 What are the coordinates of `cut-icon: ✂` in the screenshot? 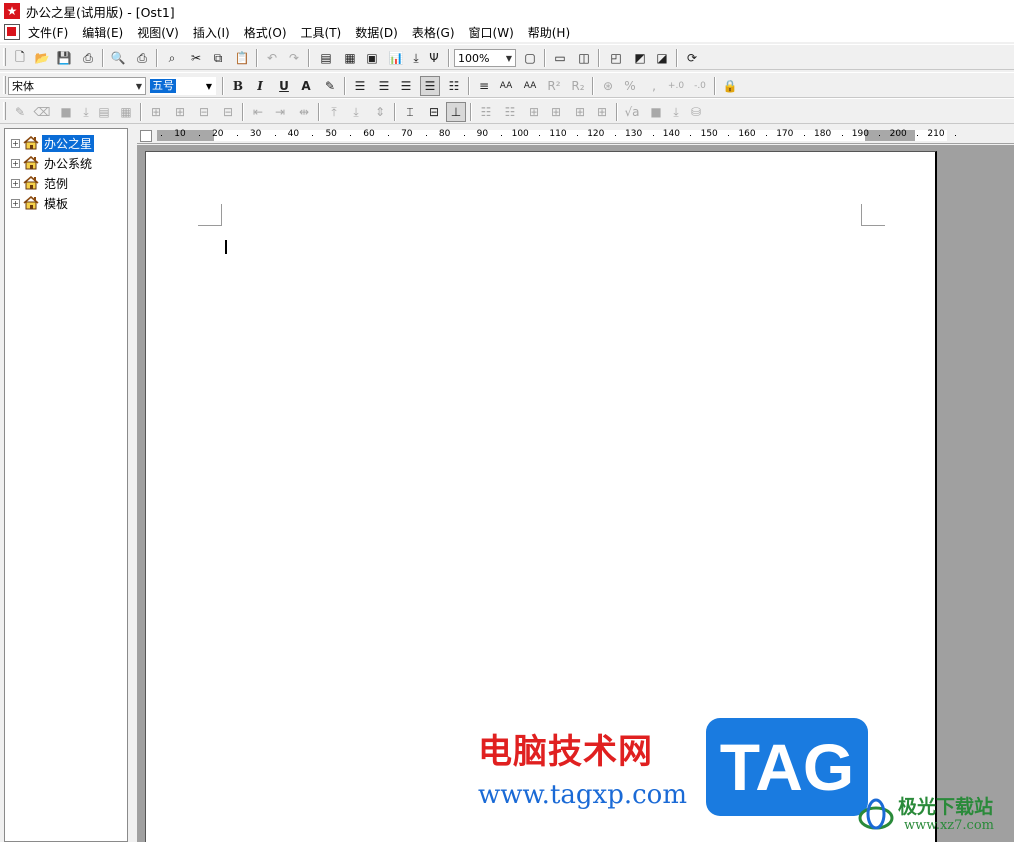 It's located at (196, 58).